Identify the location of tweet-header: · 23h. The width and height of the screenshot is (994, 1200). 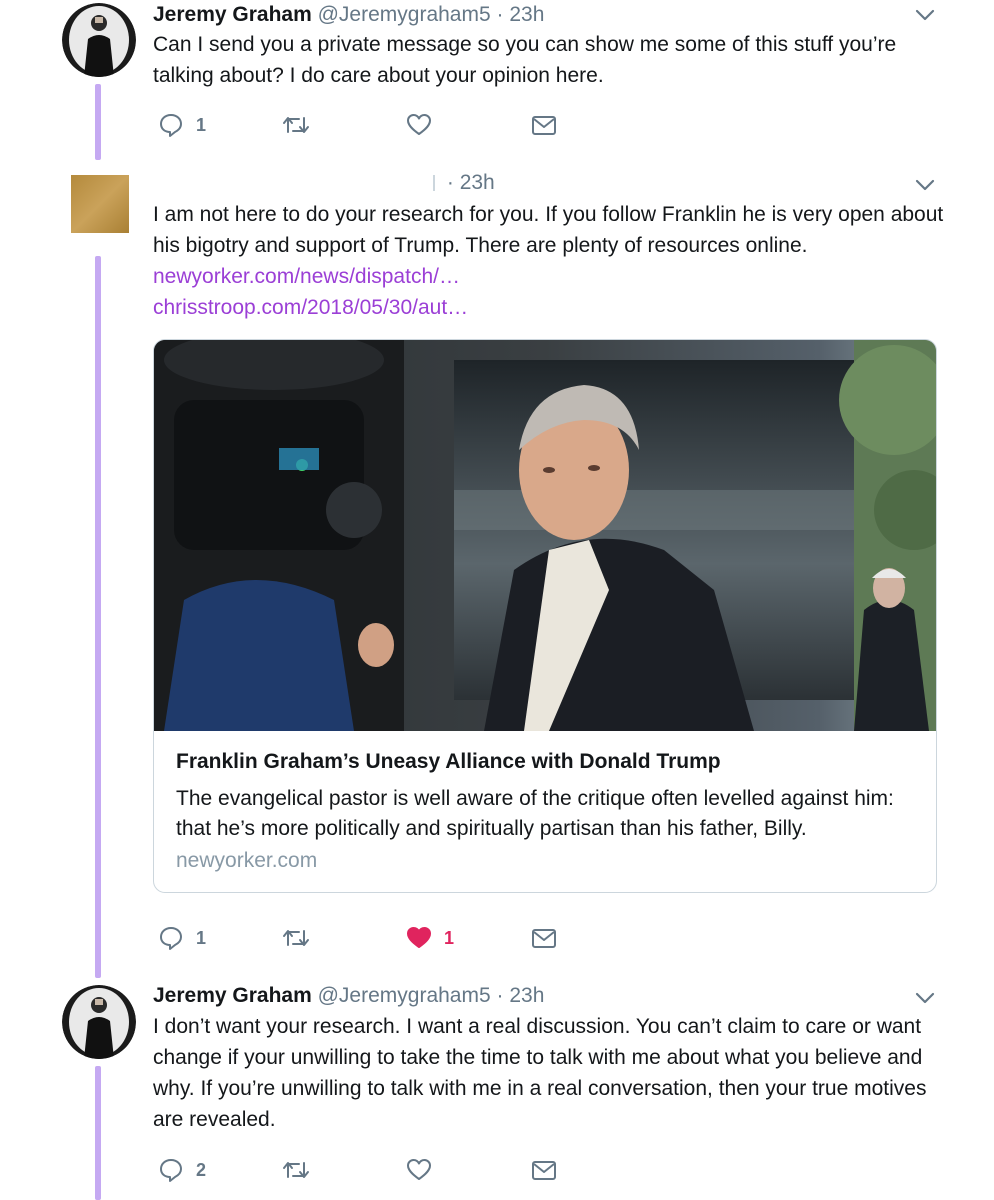
(464, 183).